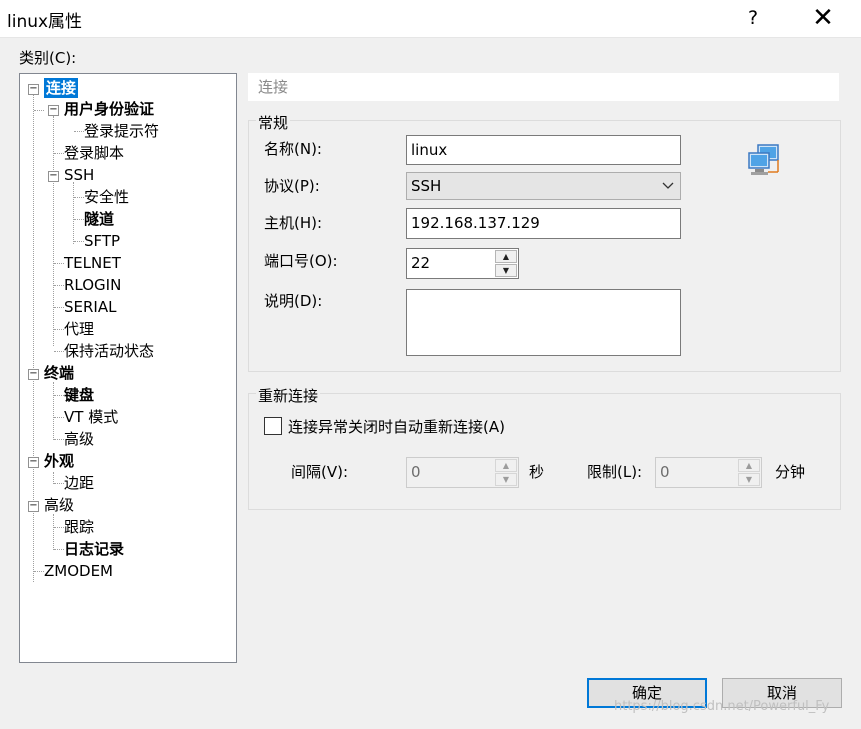 This screenshot has height=729, width=861. What do you see at coordinates (79, 175) in the screenshot?
I see `tree-item-ssh: SSH` at bounding box center [79, 175].